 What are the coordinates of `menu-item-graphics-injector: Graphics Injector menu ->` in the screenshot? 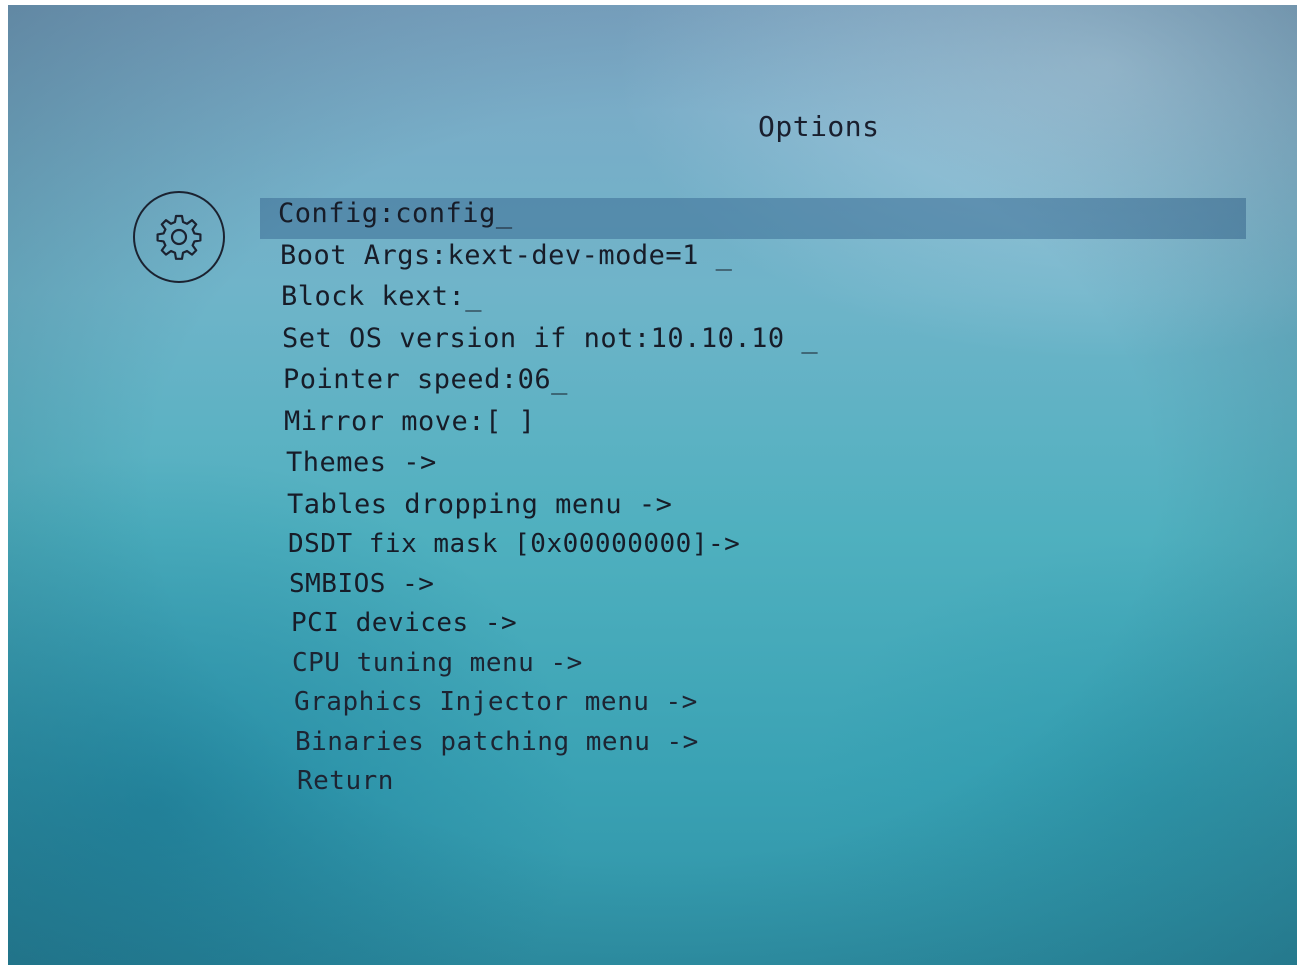 It's located at (556, 703).